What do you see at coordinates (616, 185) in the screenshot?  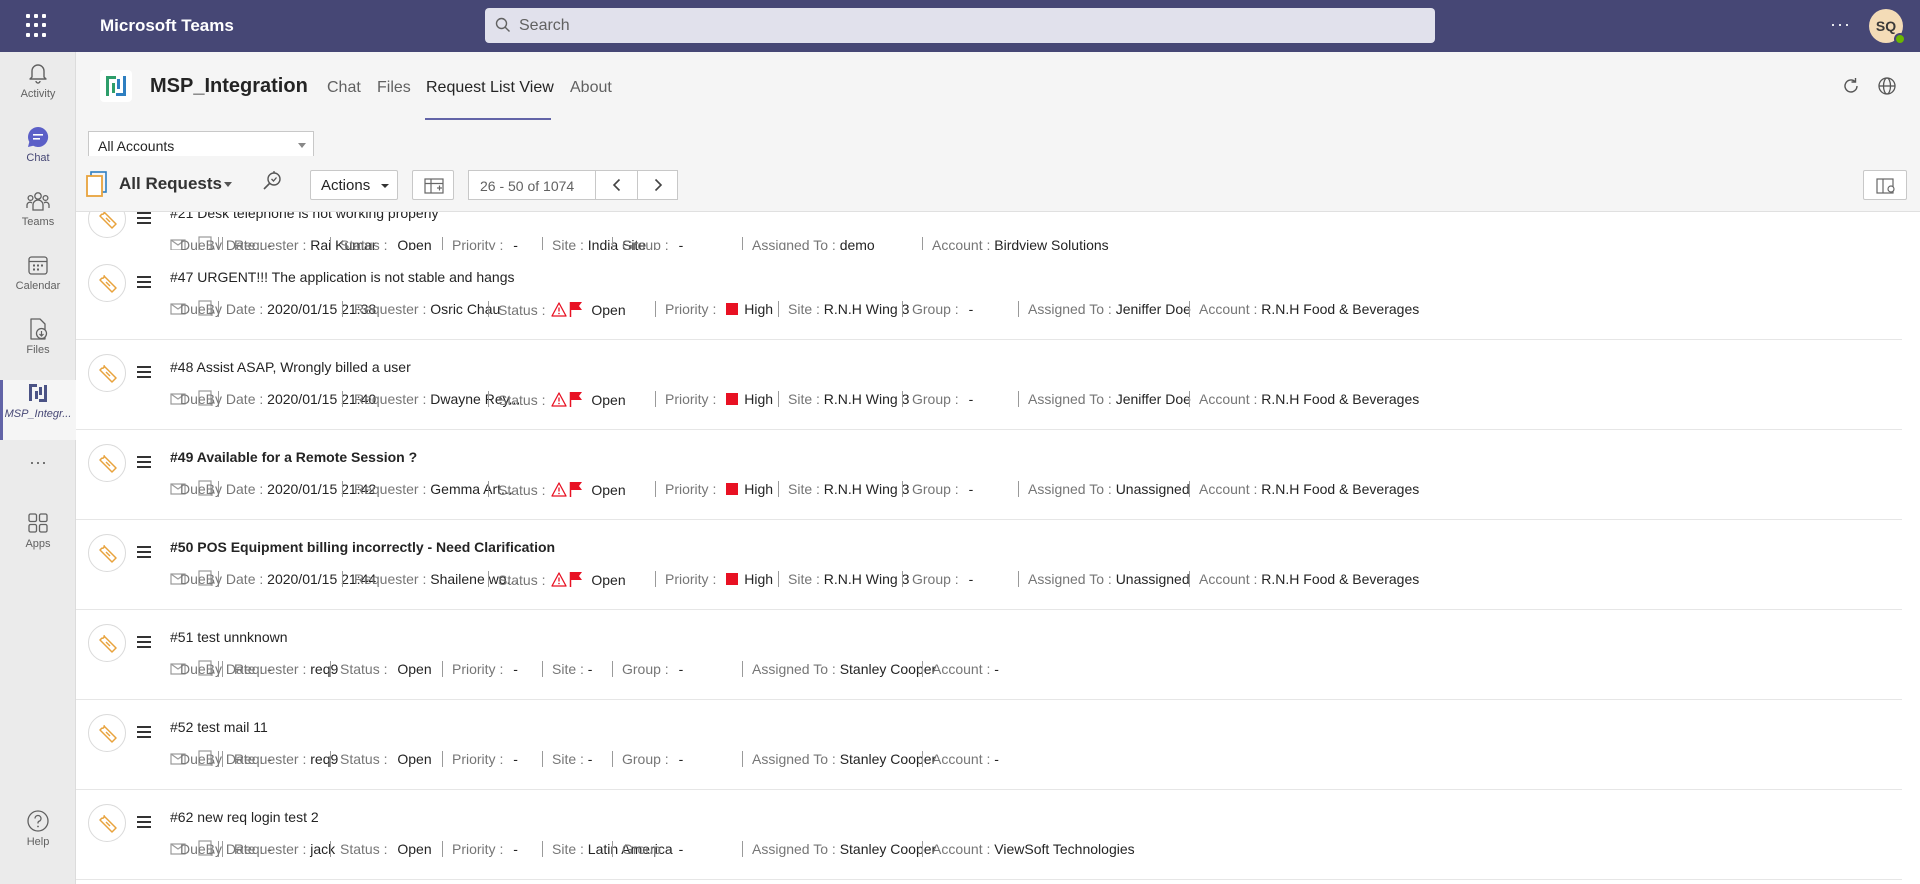 I see `previous-page-button` at bounding box center [616, 185].